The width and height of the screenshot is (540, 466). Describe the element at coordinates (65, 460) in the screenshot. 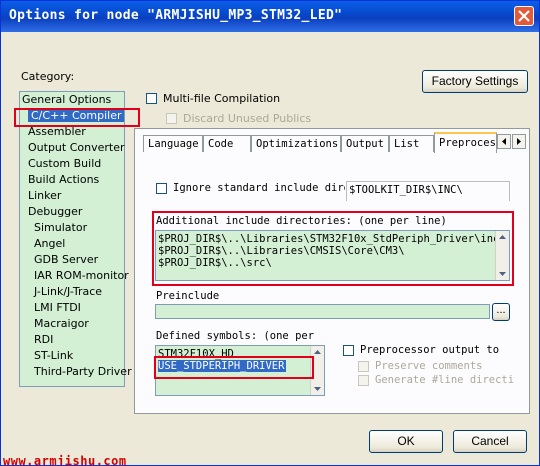

I see `watermark-url: www.armjishu.com` at that location.